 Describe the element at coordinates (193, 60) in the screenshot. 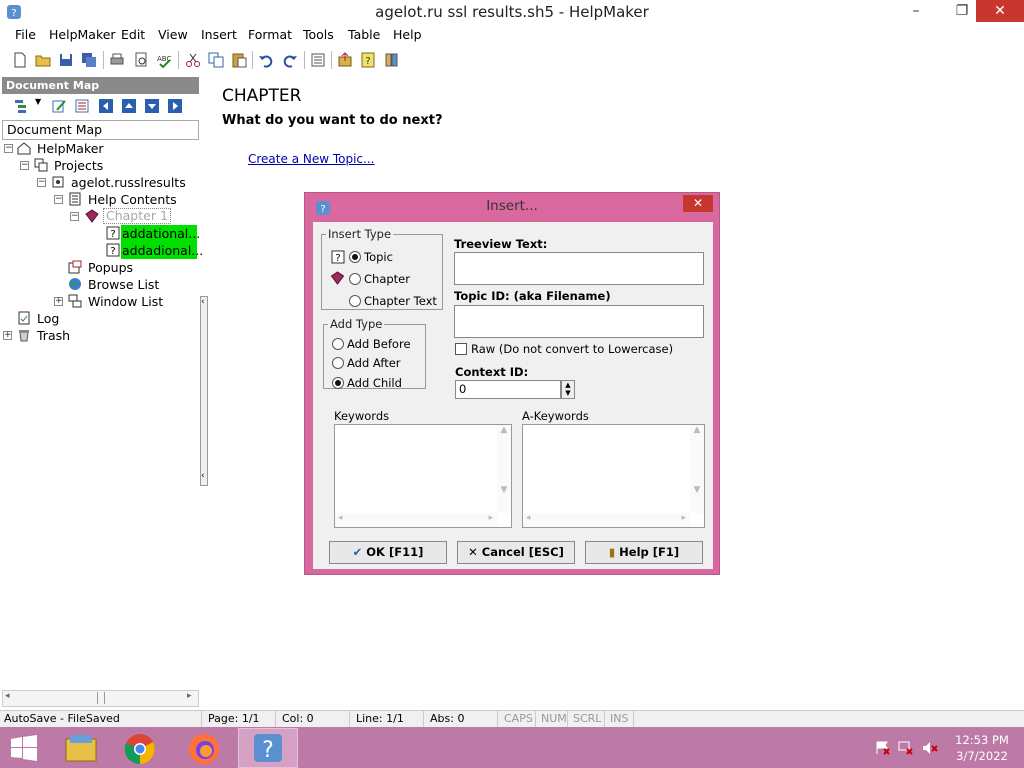

I see `cut-icon` at that location.